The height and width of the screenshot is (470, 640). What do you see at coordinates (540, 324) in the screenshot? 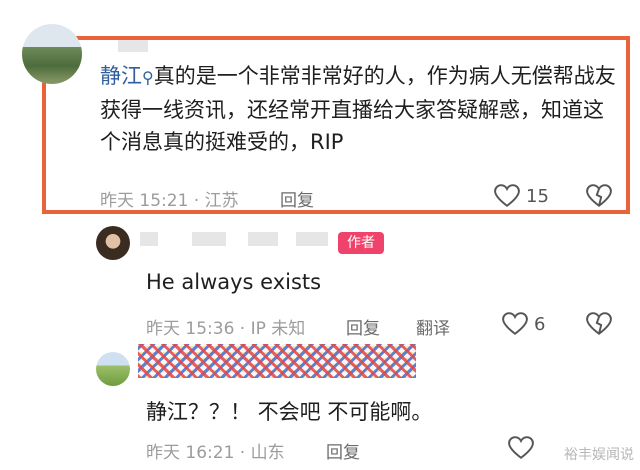
I see `like-count: 6` at bounding box center [540, 324].